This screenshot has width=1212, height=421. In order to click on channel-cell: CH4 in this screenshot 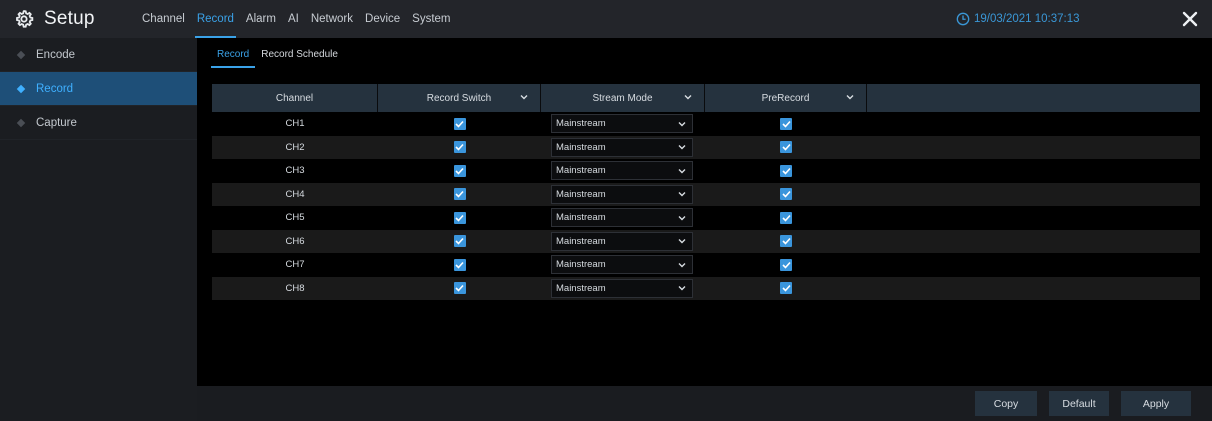, I will do `click(295, 195)`.